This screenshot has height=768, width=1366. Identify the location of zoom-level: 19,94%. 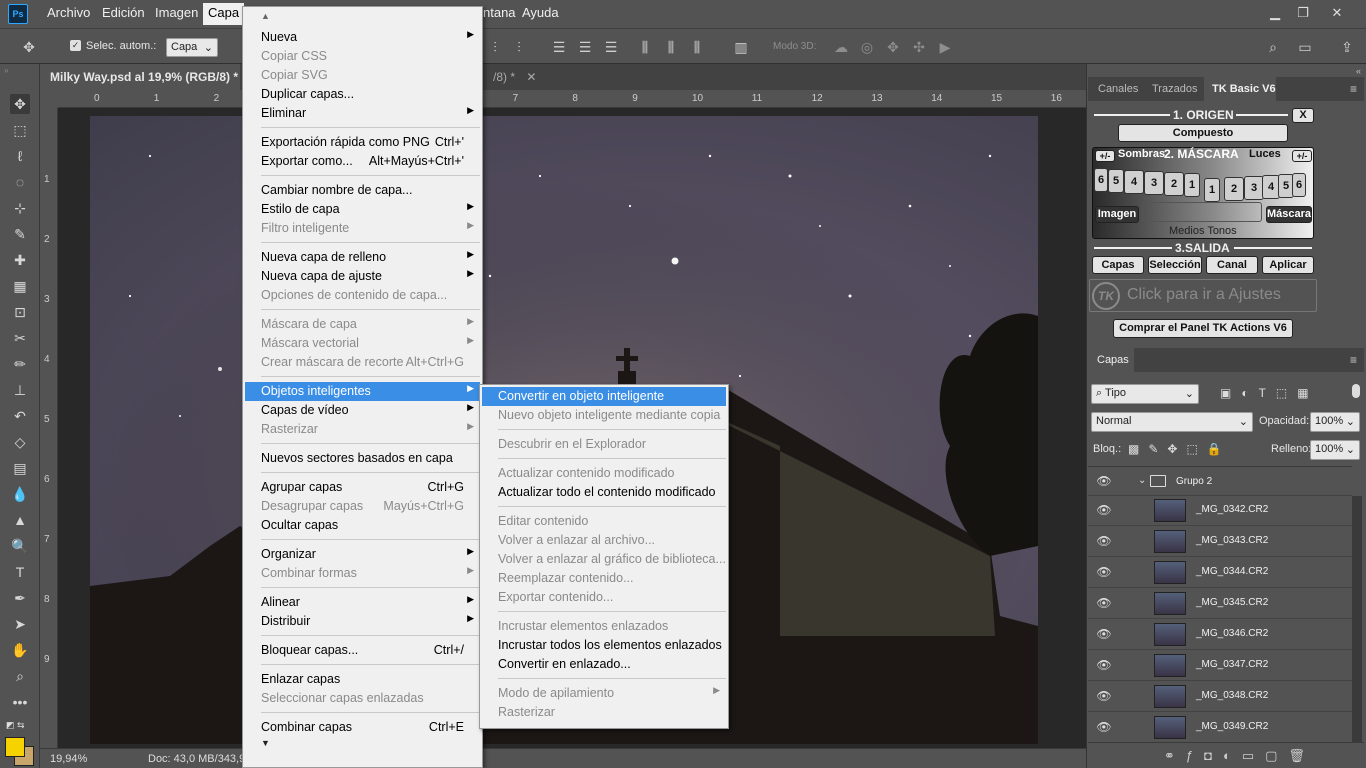
(68, 759).